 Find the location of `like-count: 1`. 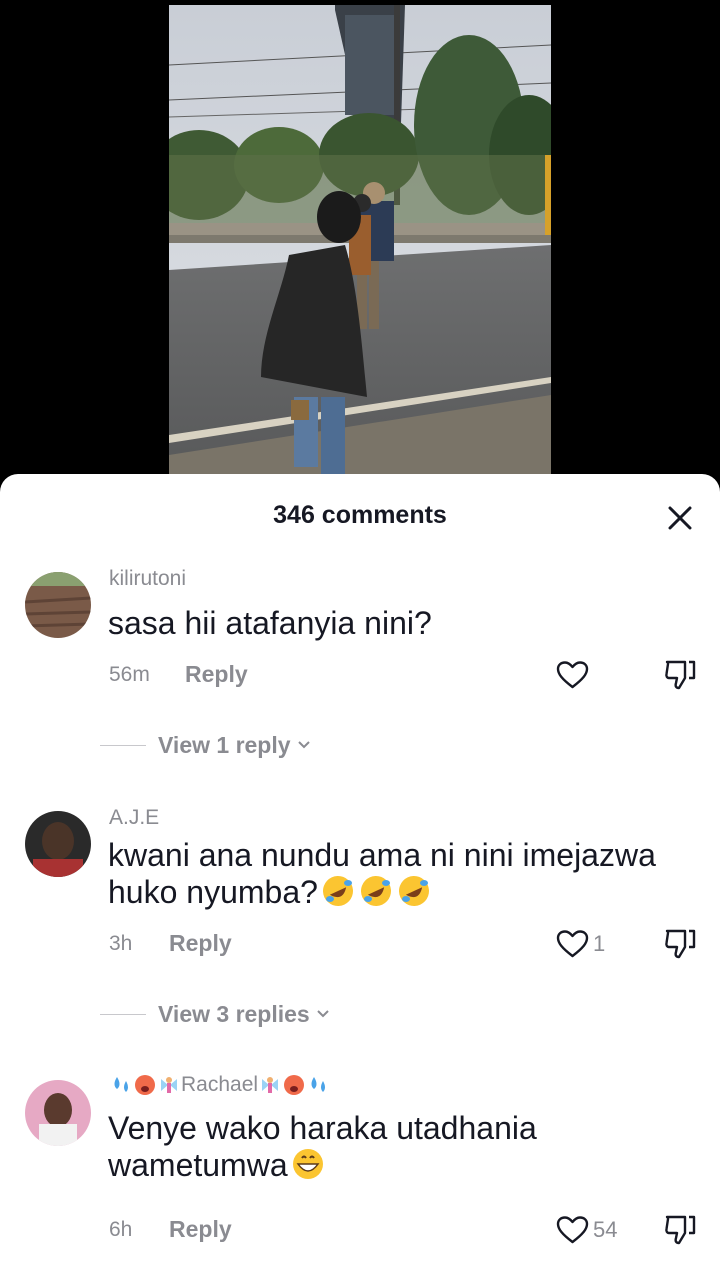

like-count: 1 is located at coordinates (599, 943).